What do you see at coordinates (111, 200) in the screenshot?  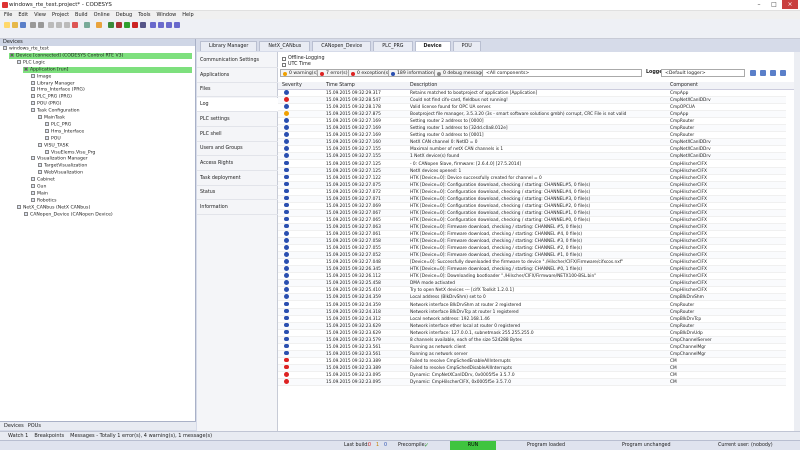 I see `tree-item: Robotics` at bounding box center [111, 200].